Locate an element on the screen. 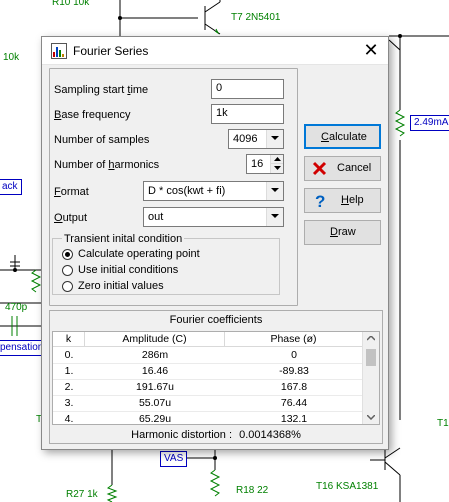 The width and height of the screenshot is (449, 502). schematic-label-vas: VAS is located at coordinates (174, 459).